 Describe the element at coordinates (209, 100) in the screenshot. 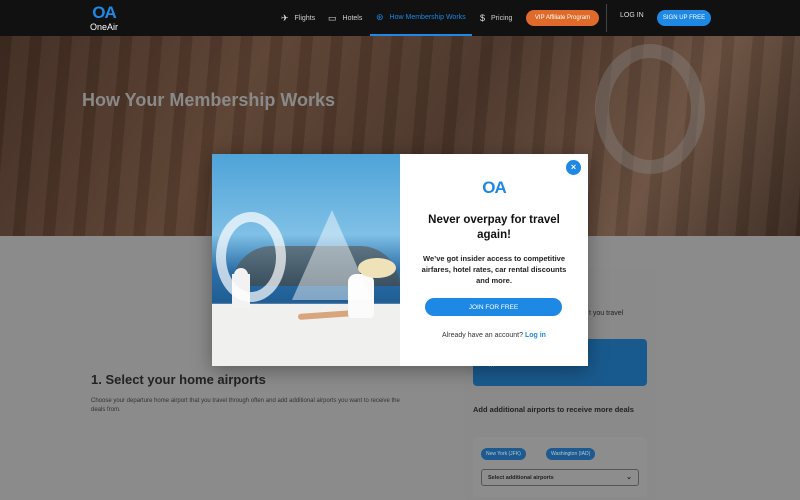

I see `page-title: How Your Membership Works` at that location.